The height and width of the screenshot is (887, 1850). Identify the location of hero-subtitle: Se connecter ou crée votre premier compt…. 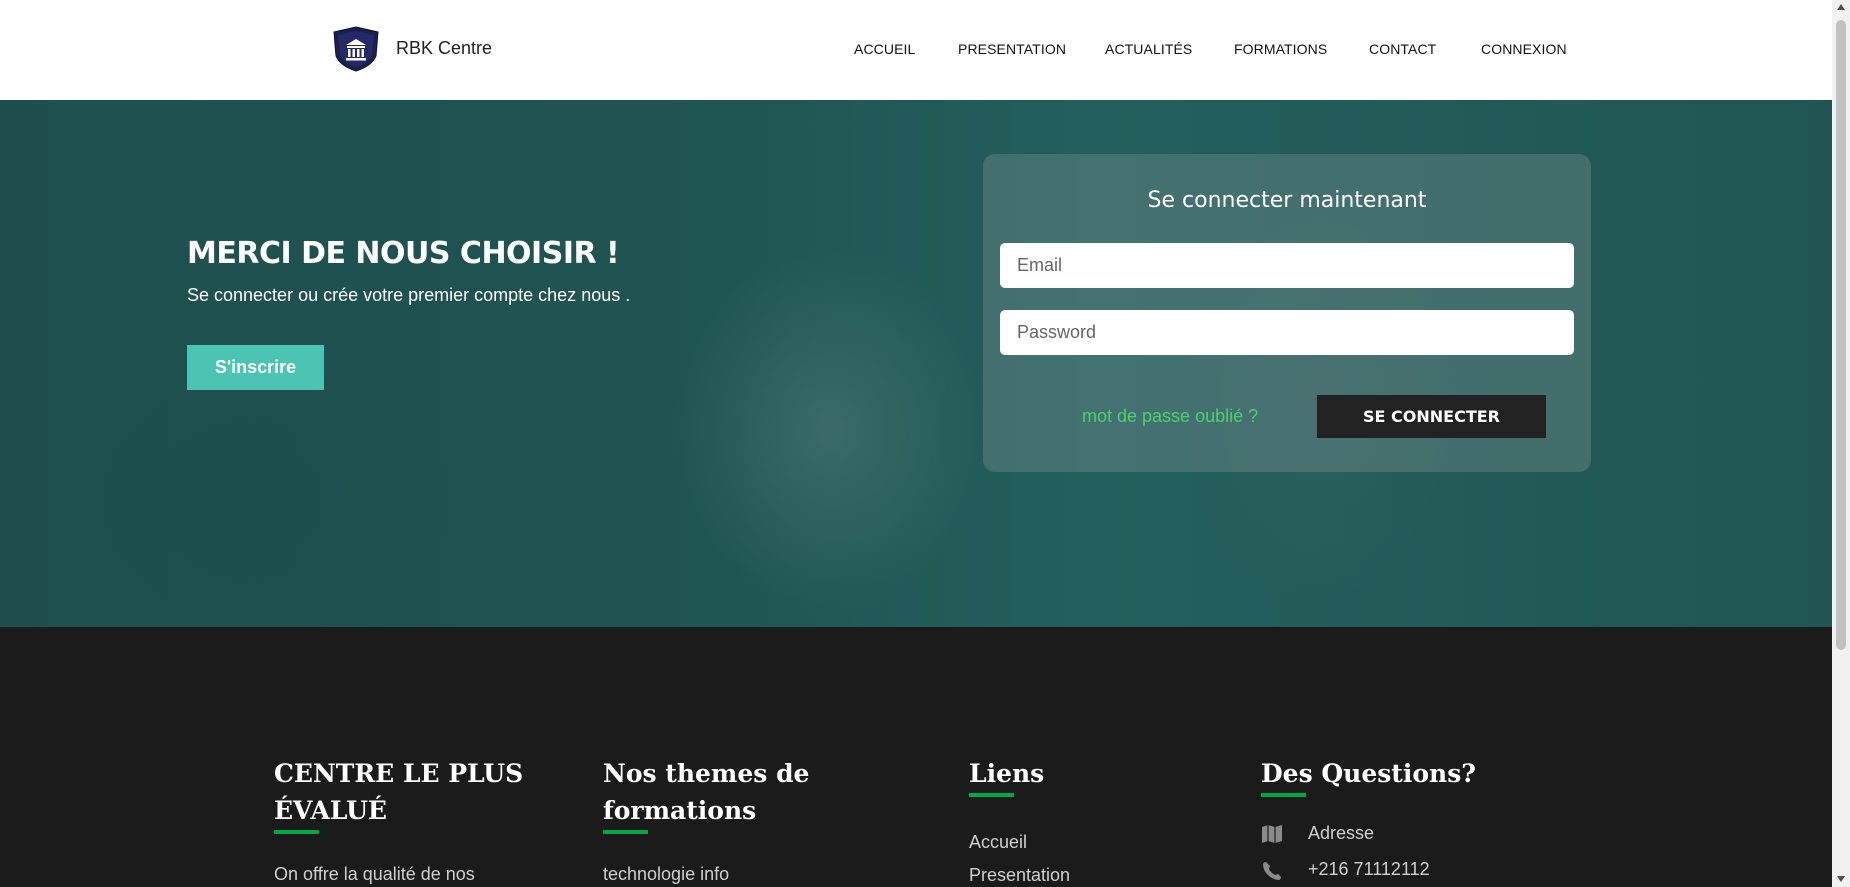
(409, 295).